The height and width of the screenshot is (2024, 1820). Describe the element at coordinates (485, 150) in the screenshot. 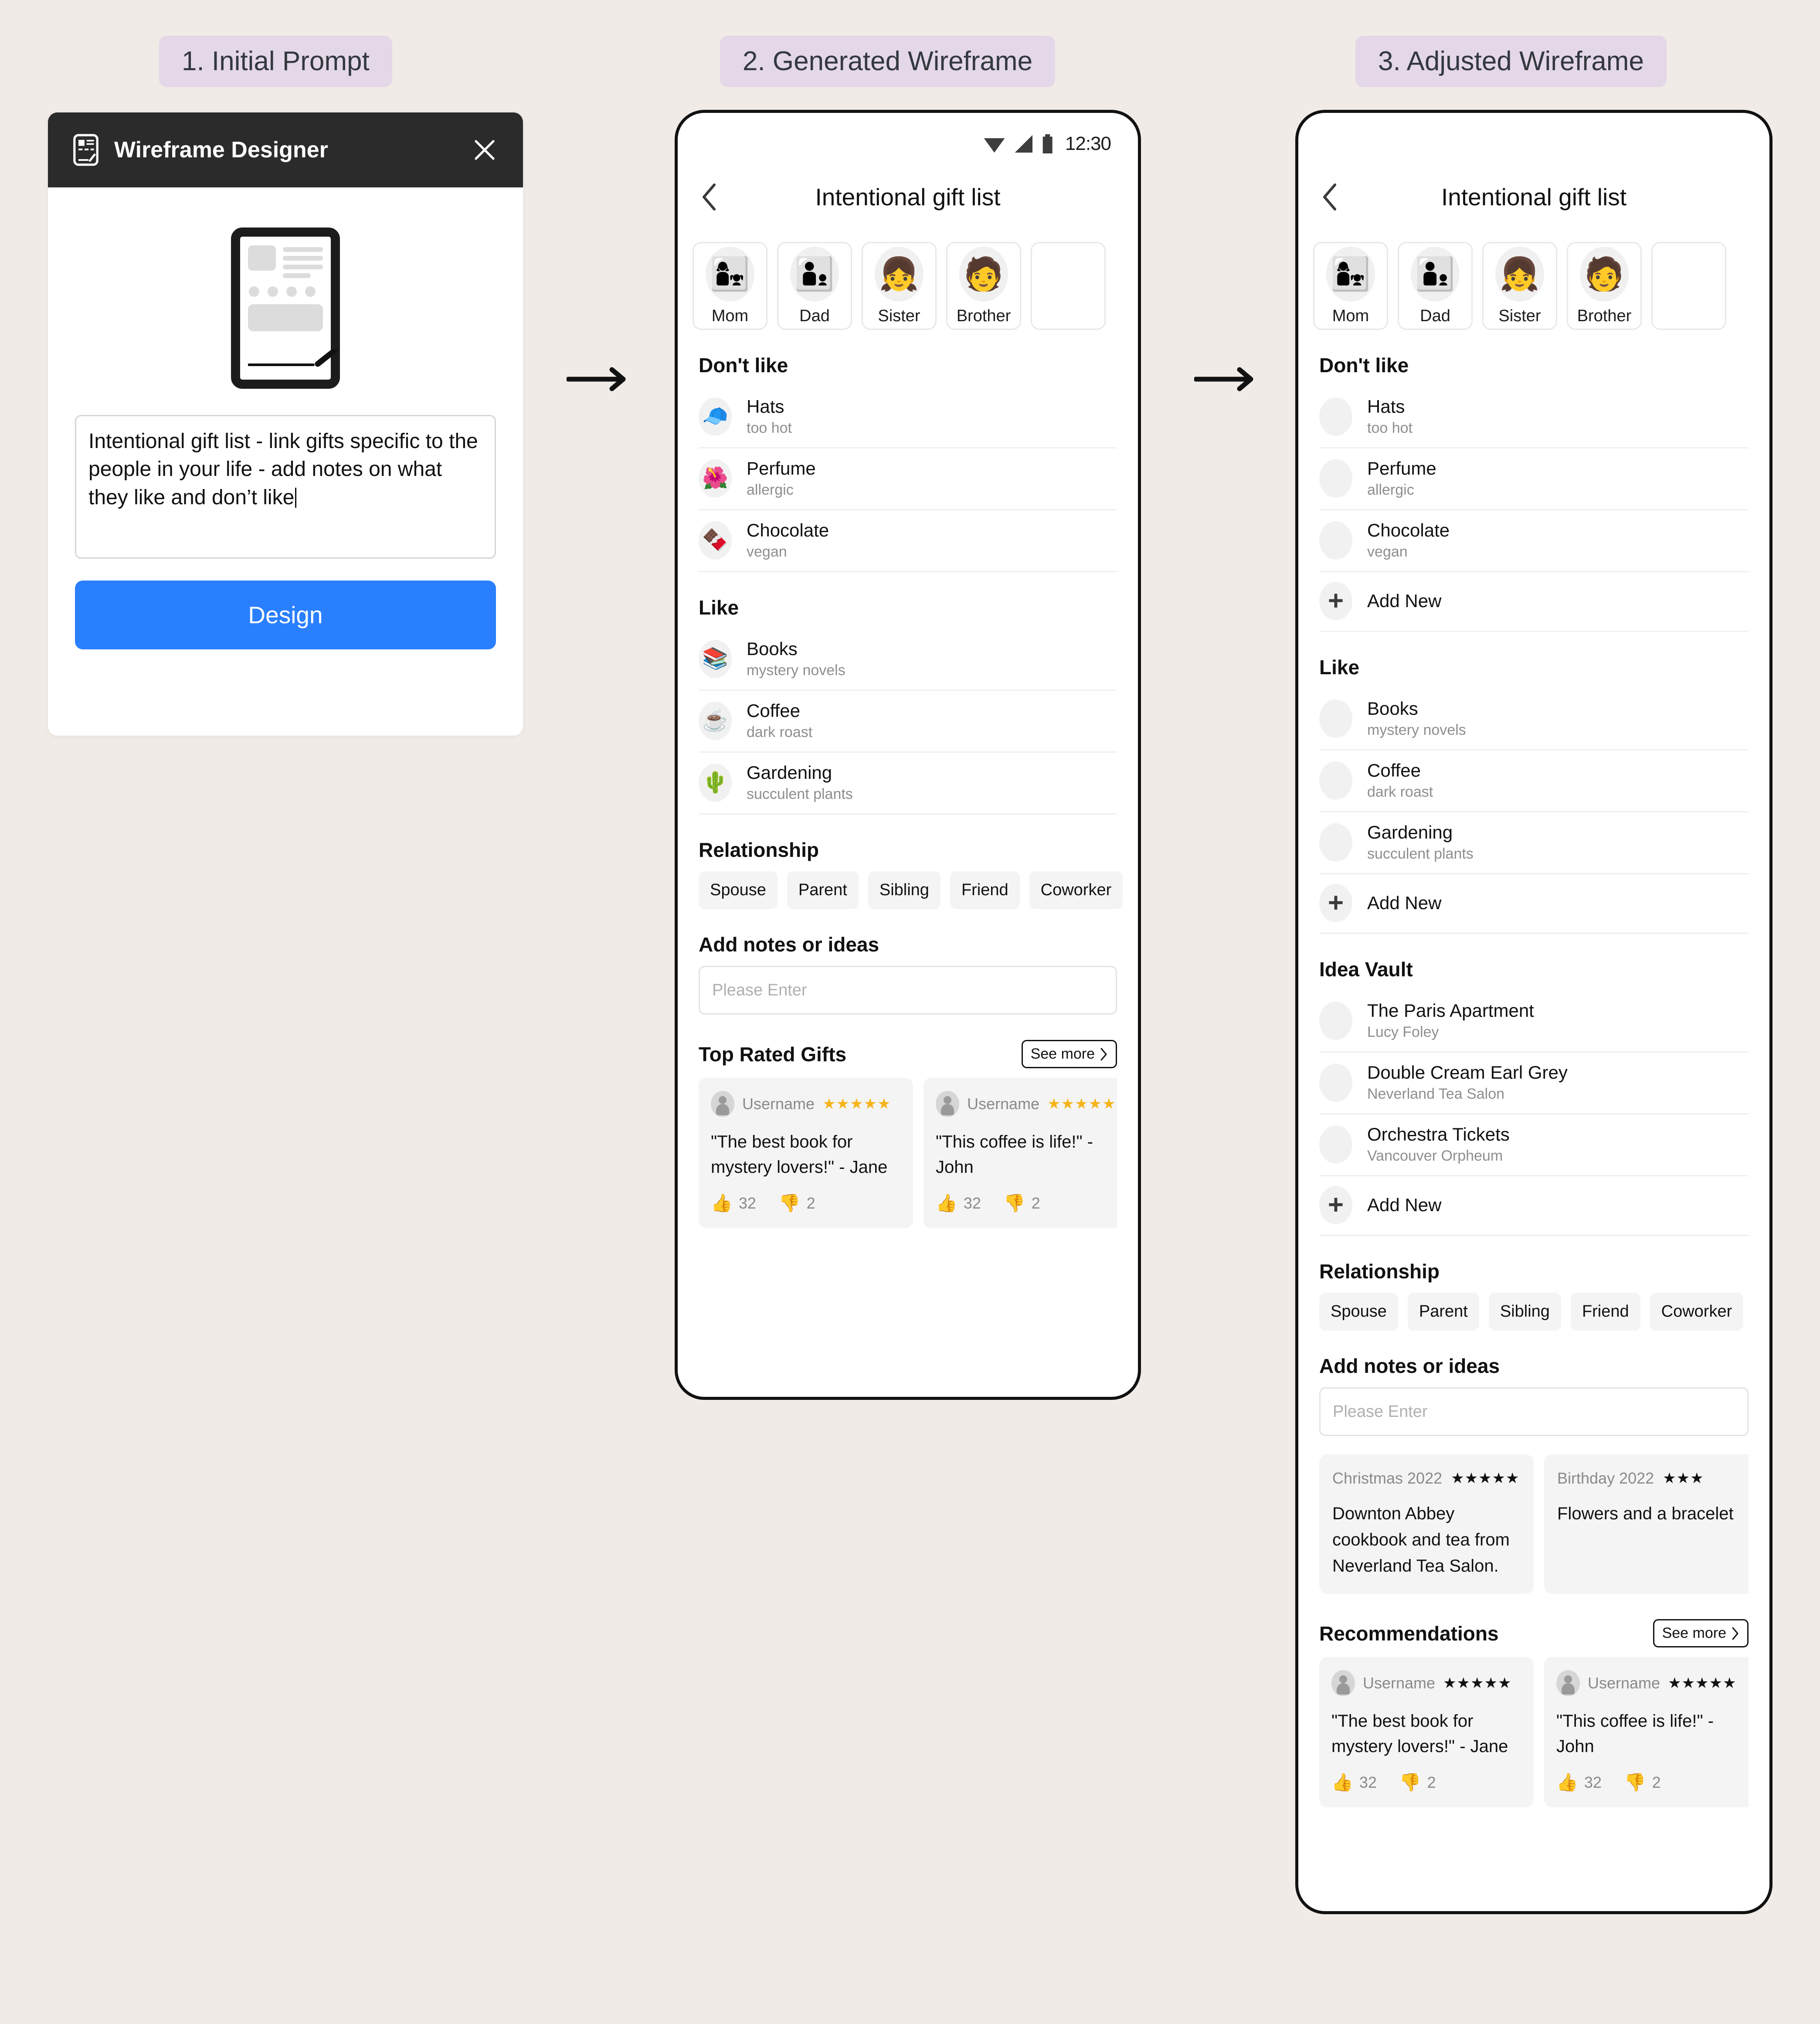

I see `close-icon` at that location.